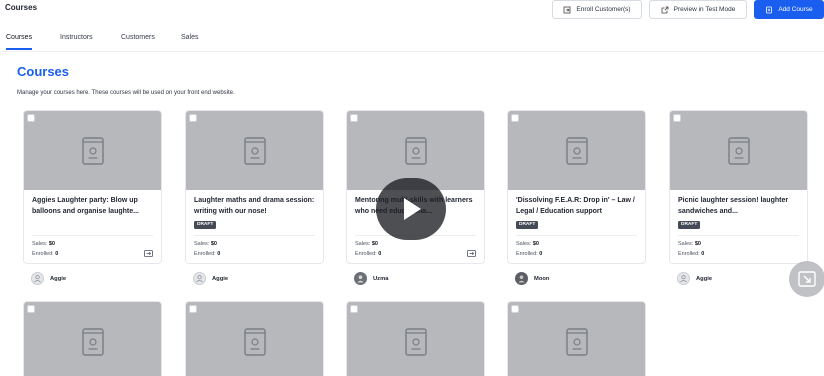  Describe the element at coordinates (360, 279) in the screenshot. I see `user-photo-icon` at that location.